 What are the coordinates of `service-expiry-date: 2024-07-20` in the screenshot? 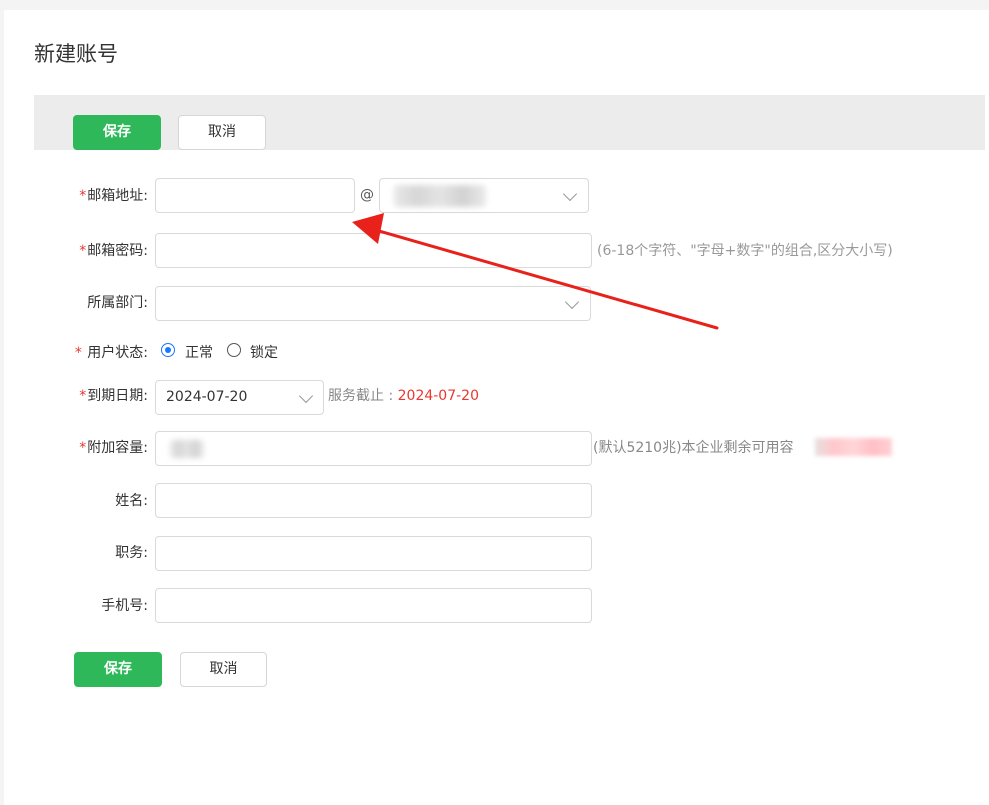 It's located at (438, 396).